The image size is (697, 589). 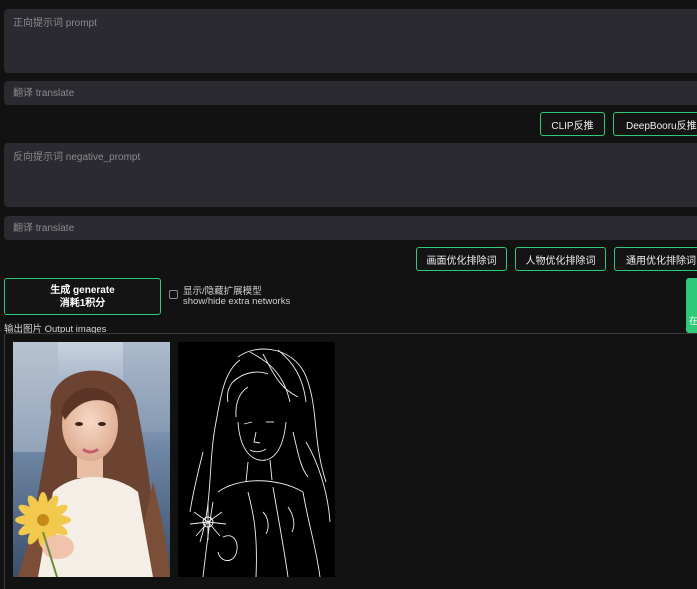 I want to click on extra-networks-label: 显示/隐藏扩展模型 show/hide extra networks, so click(x=236, y=297).